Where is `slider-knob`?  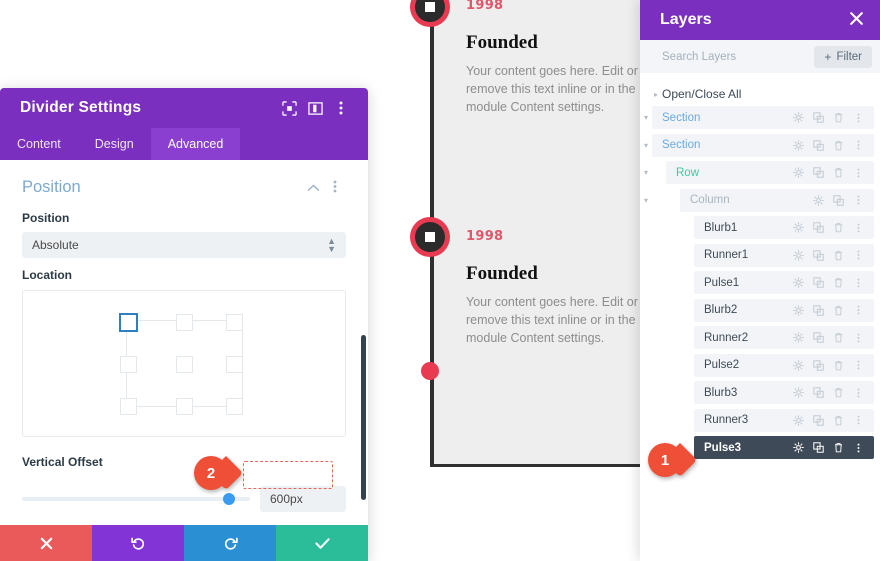 slider-knob is located at coordinates (228, 499).